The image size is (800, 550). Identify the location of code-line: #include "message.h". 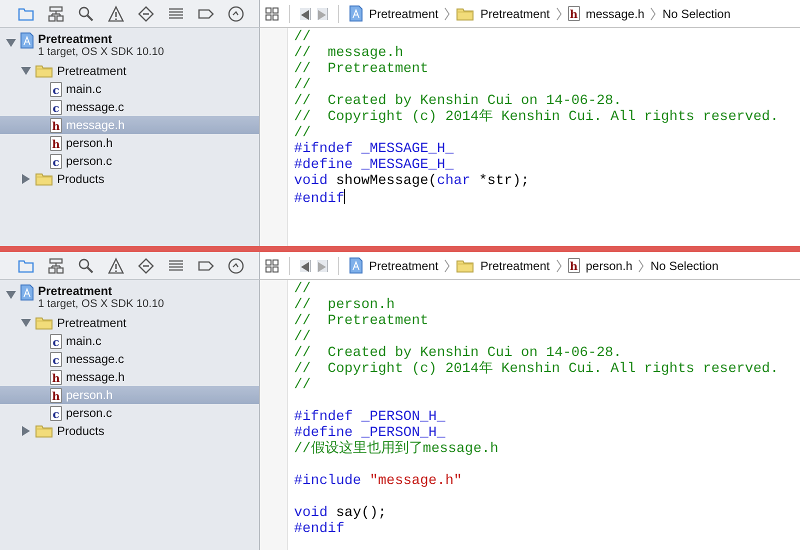
(379, 481).